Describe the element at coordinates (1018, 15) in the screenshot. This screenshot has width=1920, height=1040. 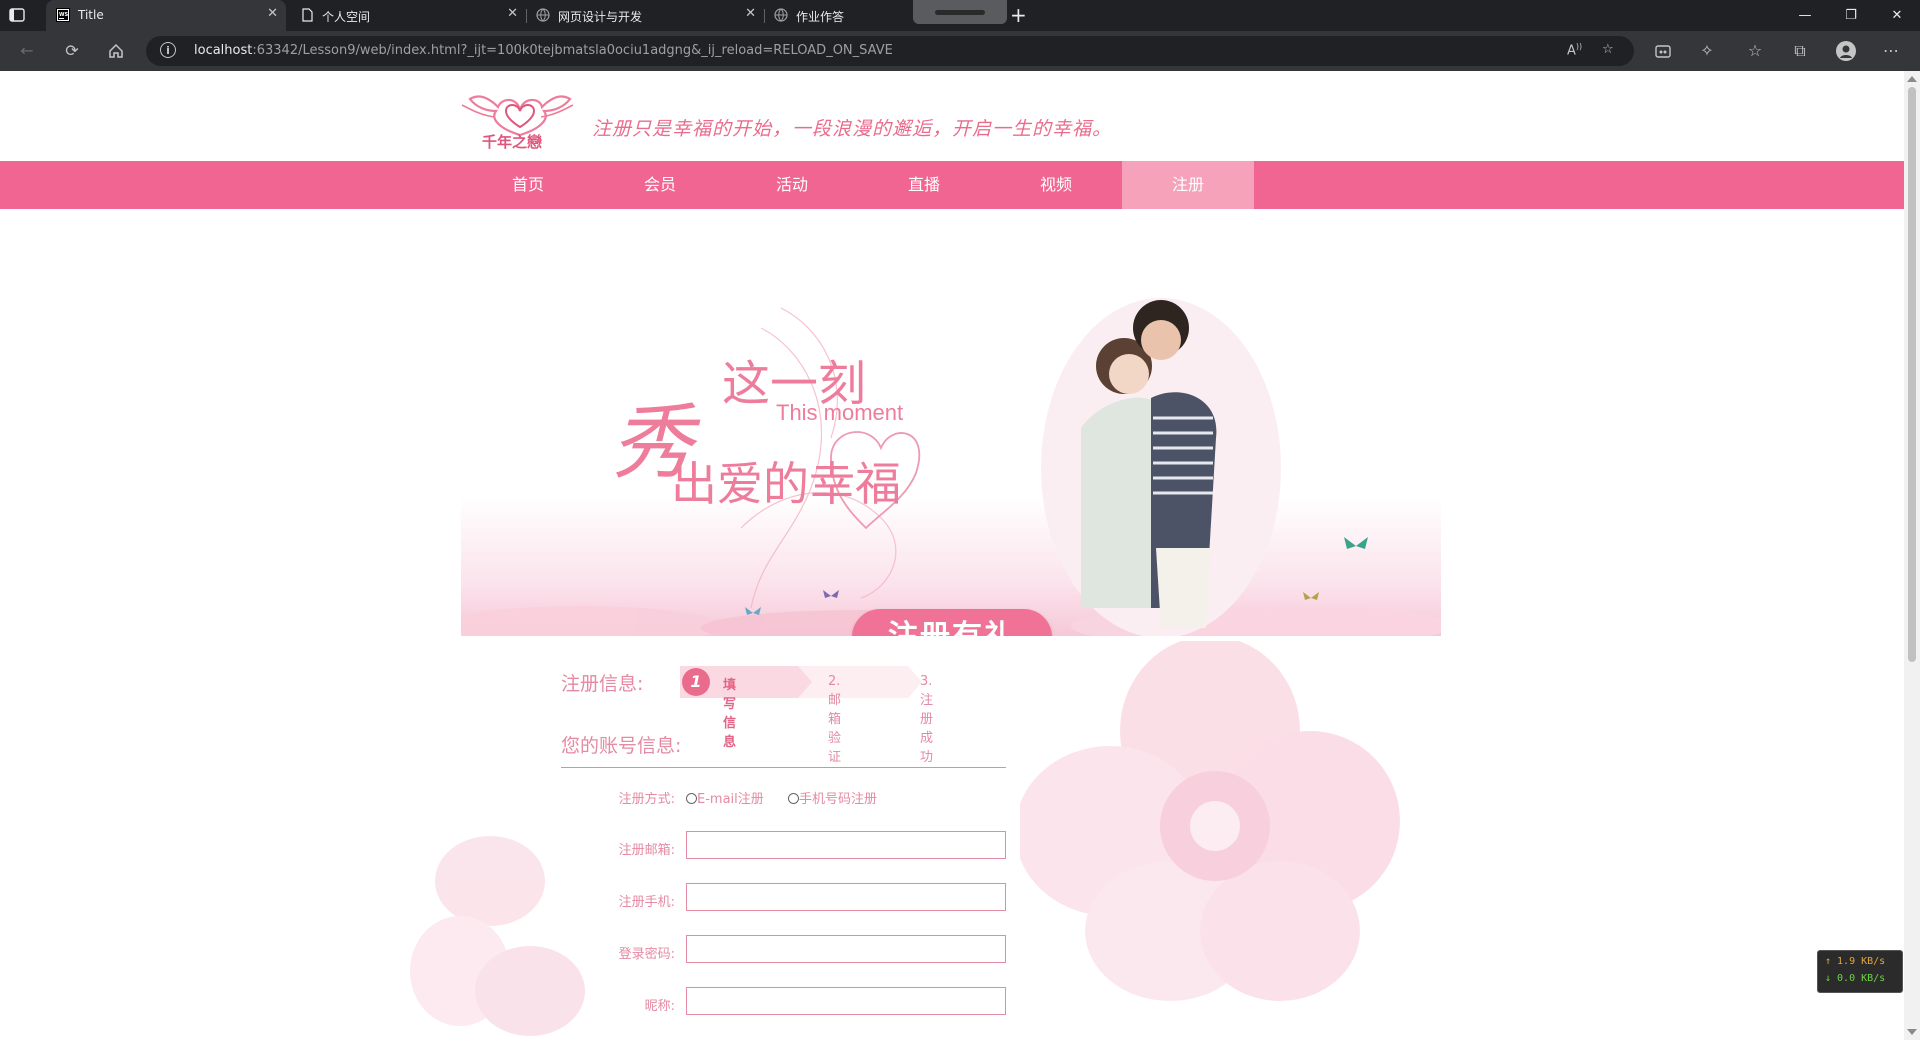
I see `new-tab-icon: +` at that location.